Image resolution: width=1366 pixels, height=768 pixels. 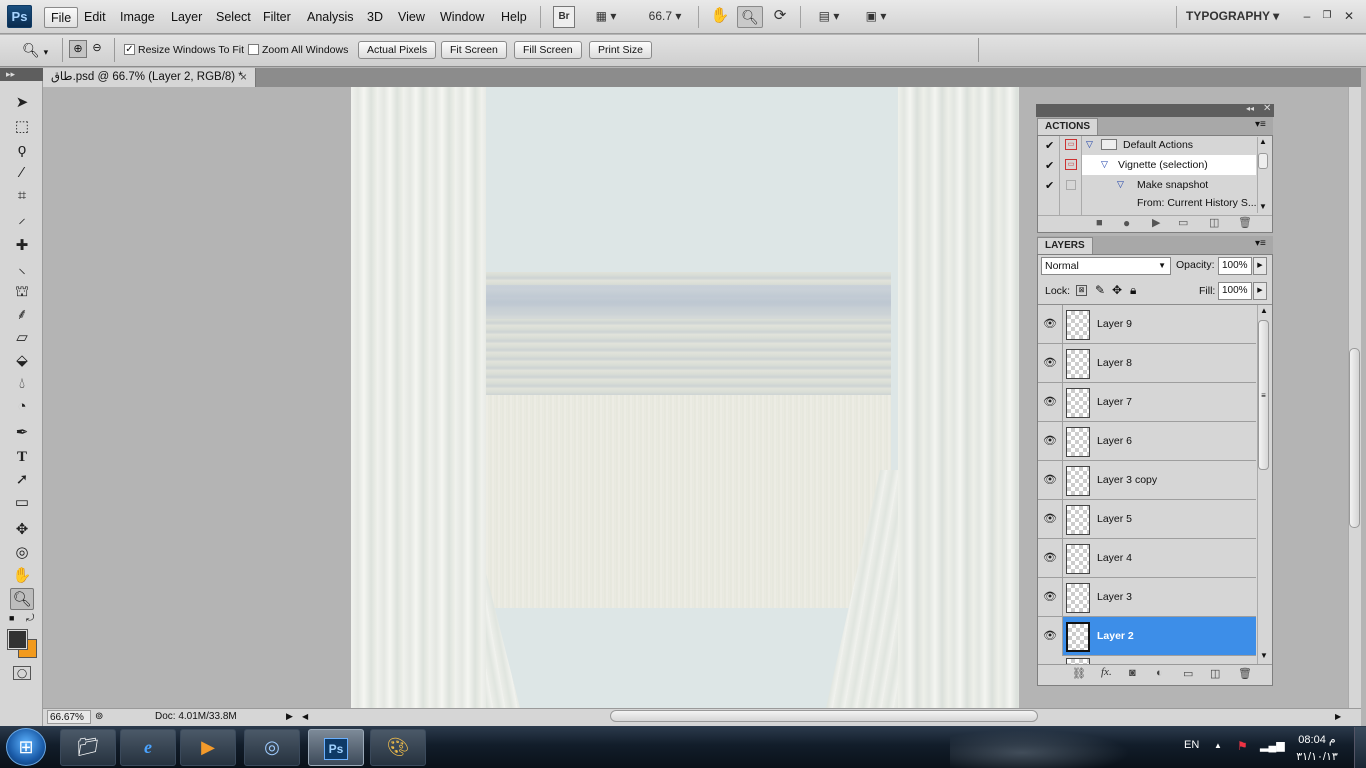 What do you see at coordinates (22, 150) in the screenshot?
I see `lasso-tool-icon: ϙ` at bounding box center [22, 150].